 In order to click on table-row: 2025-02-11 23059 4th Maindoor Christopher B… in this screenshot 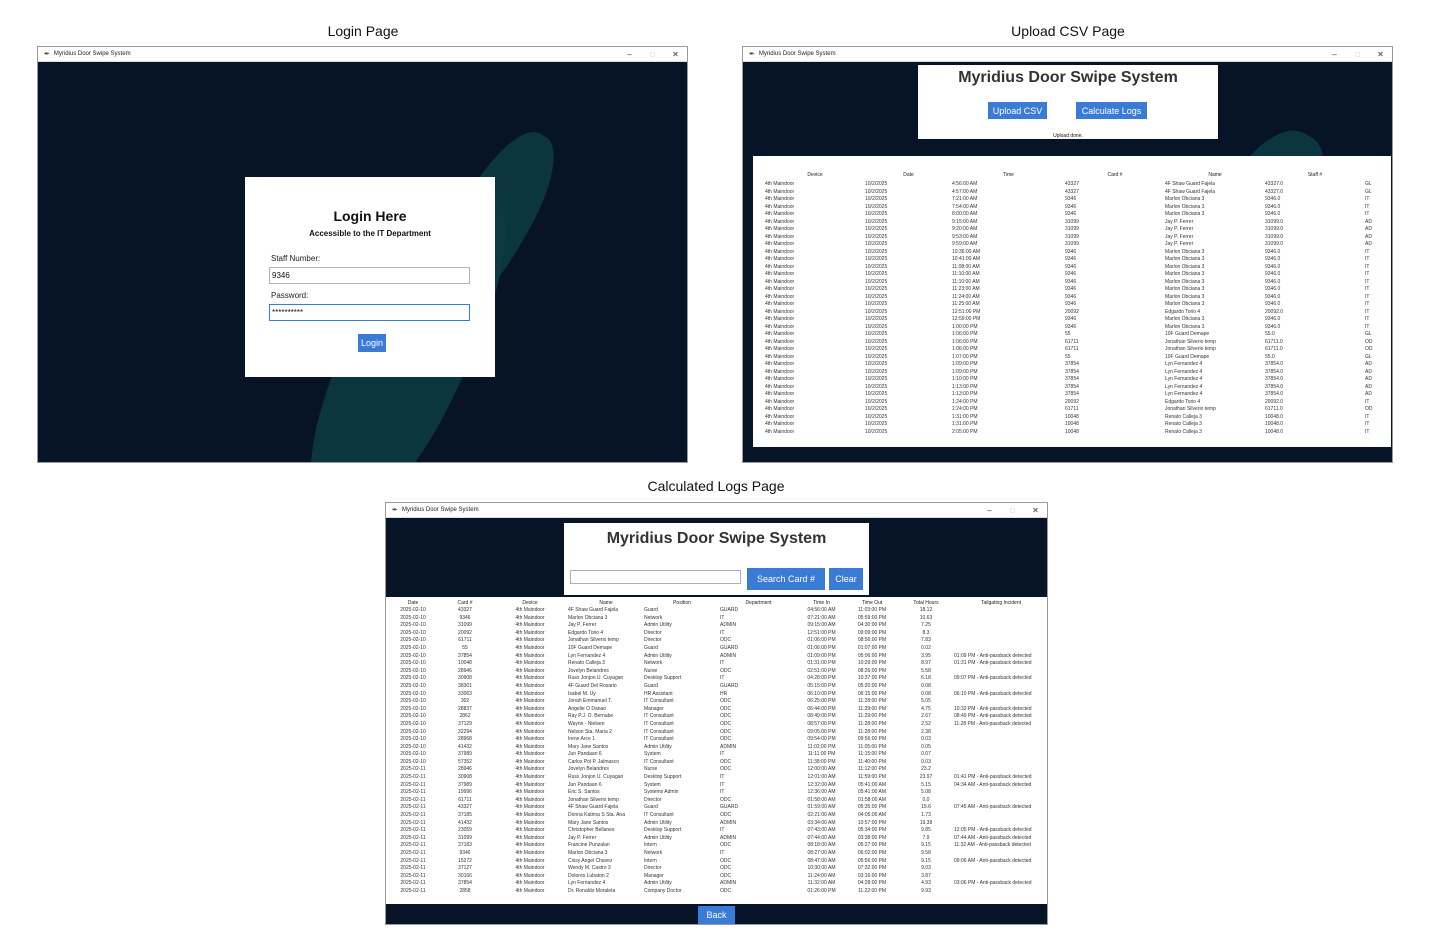, I will do `click(717, 831)`.